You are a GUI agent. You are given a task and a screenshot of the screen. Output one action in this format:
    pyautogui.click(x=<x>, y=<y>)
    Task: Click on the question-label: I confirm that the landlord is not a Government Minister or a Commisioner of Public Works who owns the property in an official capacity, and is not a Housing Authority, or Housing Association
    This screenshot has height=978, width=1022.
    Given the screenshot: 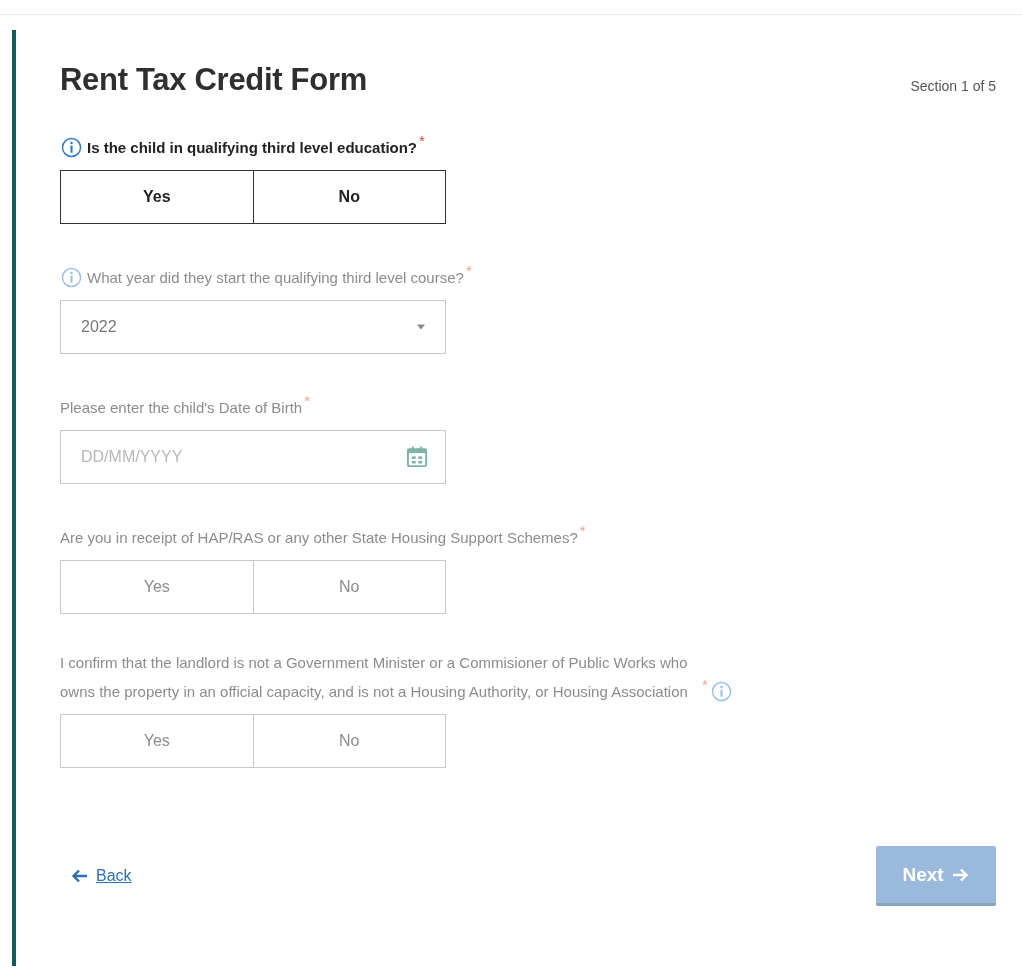 What is the action you would take?
    pyautogui.click(x=374, y=677)
    